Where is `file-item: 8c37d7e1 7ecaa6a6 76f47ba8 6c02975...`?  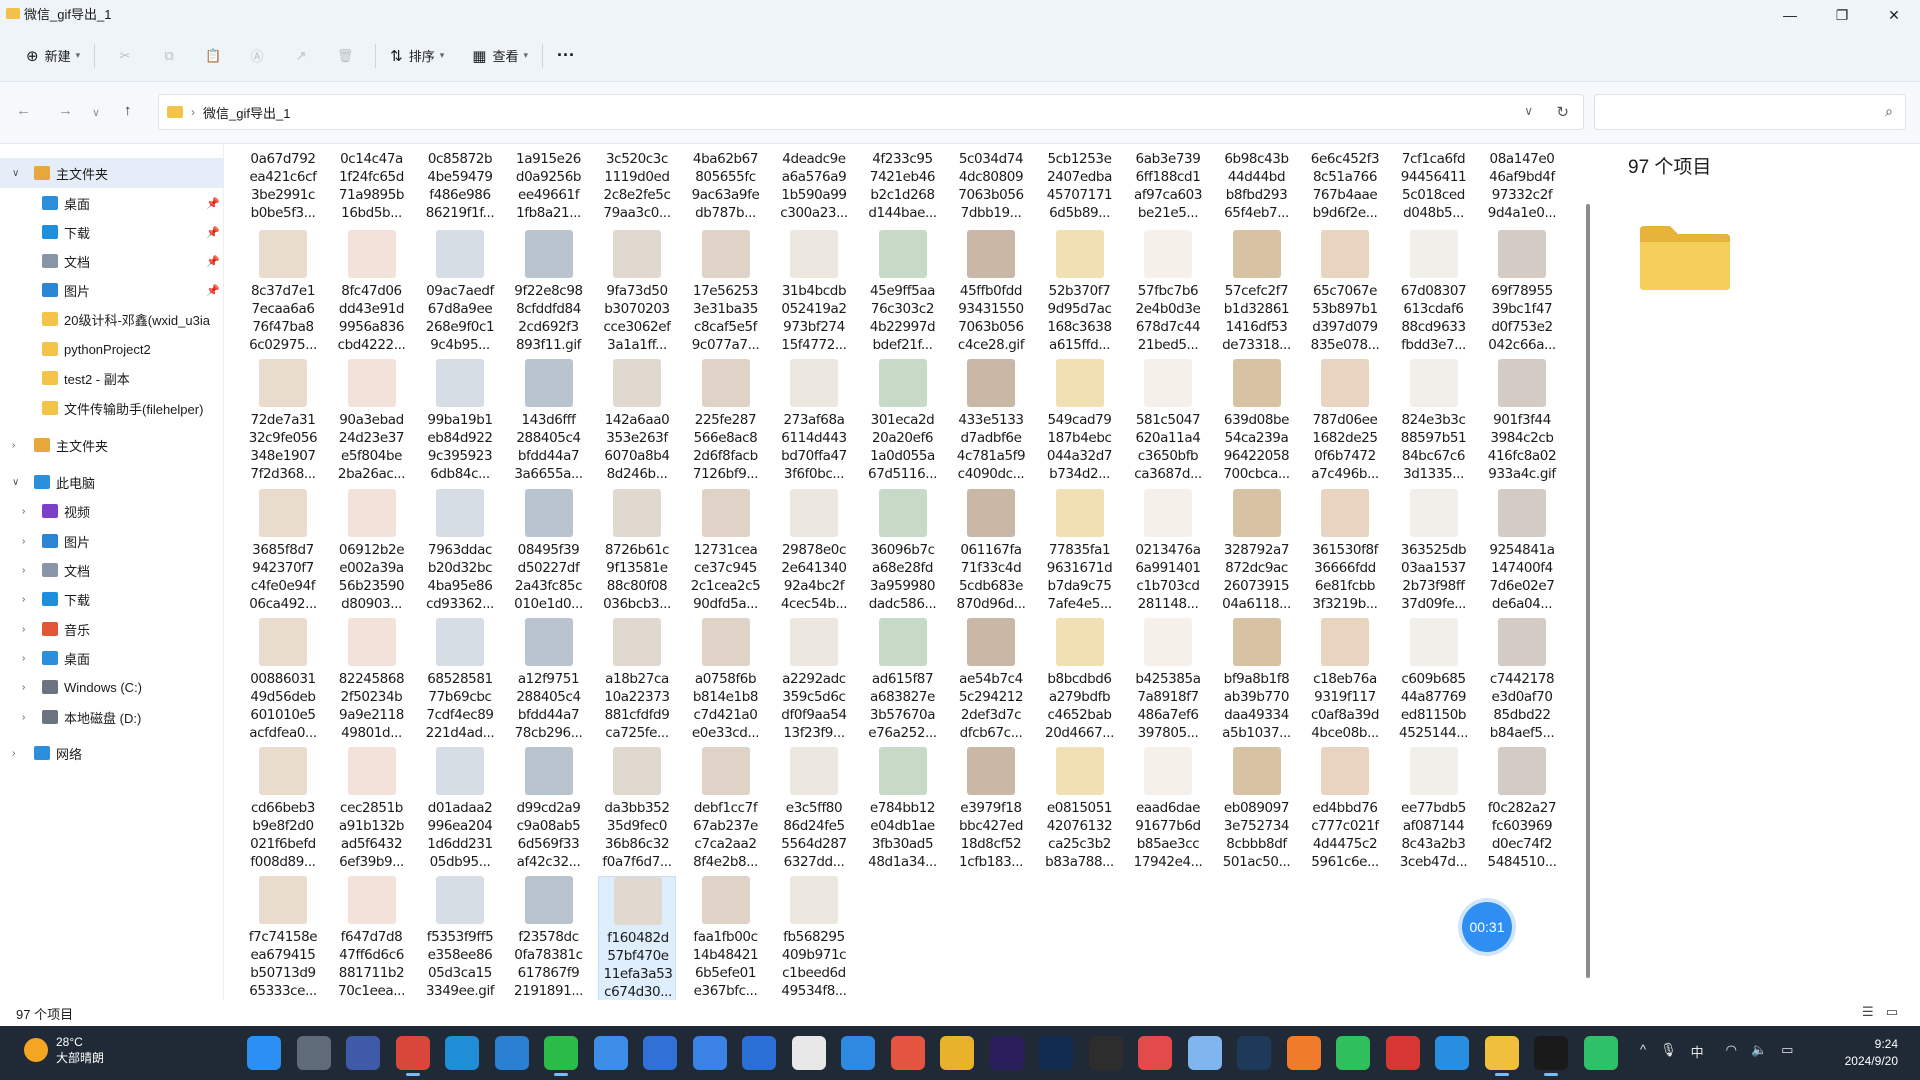
file-item: 8c37d7e1 7ecaa6a6 76f47ba8 6c02975... is located at coordinates (283, 294).